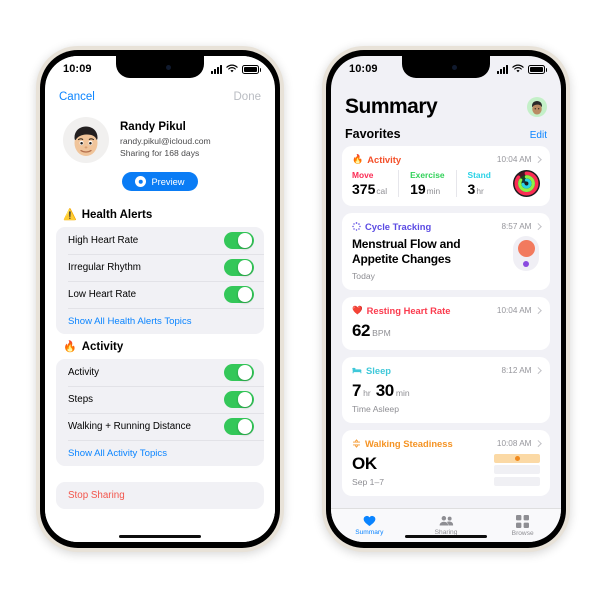 This screenshot has width=596, height=596. I want to click on sleep-value-line: 7 hr 30 min, so click(446, 391).